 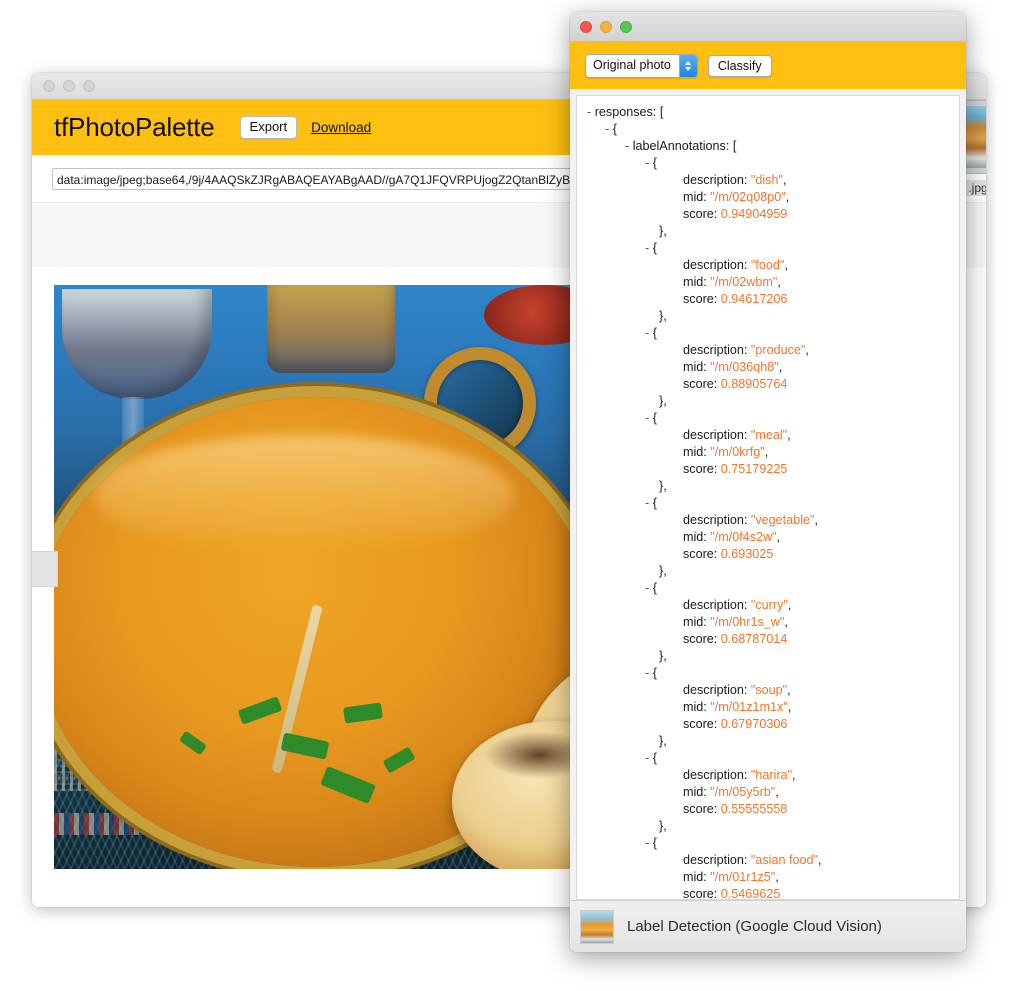 What do you see at coordinates (732, 893) in the screenshot?
I see `json-field-score: score: 0.5469625` at bounding box center [732, 893].